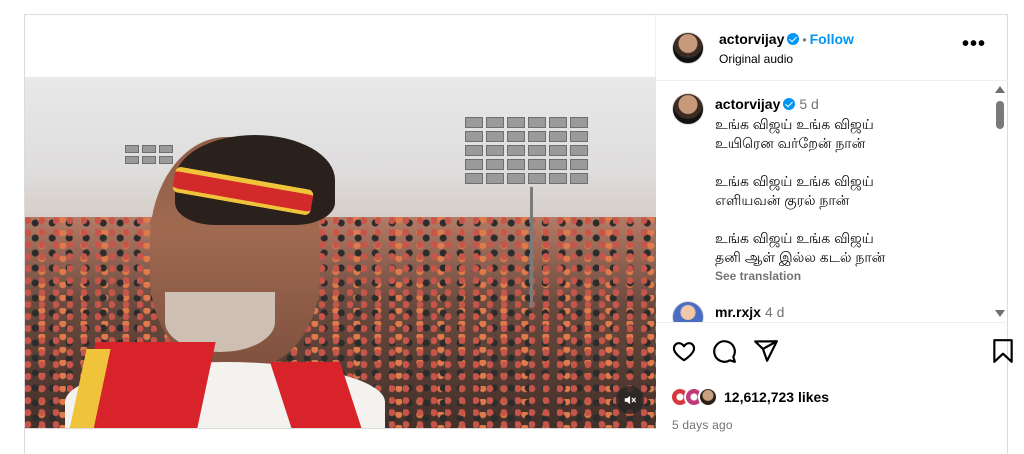 The height and width of the screenshot is (454, 1024). Describe the element at coordinates (738, 312) in the screenshot. I see `comment-username: mr.rxjx` at that location.